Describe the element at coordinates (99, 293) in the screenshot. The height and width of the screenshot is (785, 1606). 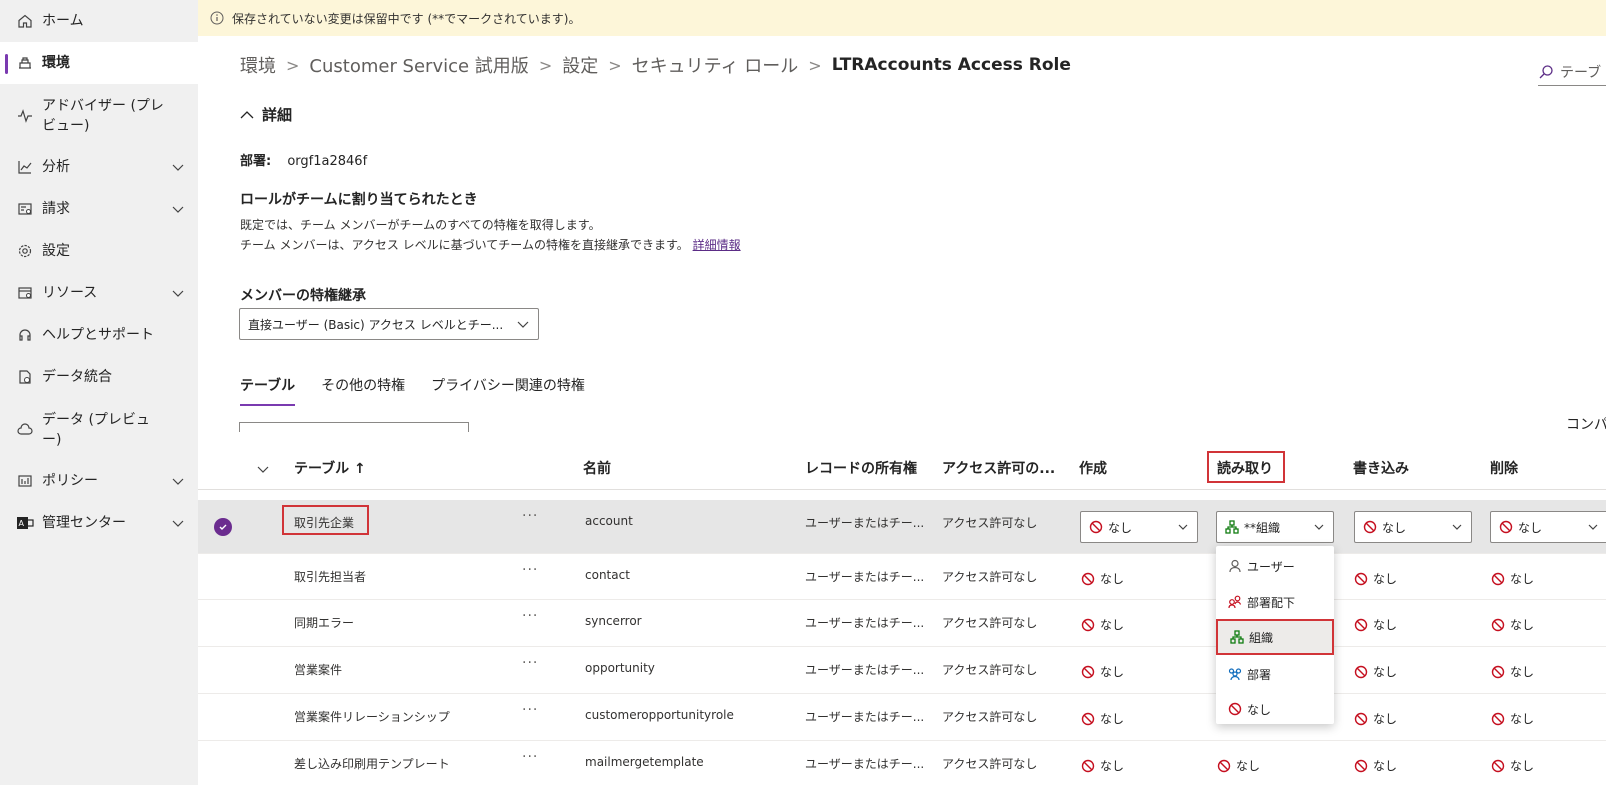
I see `nav-resources: リソース` at that location.